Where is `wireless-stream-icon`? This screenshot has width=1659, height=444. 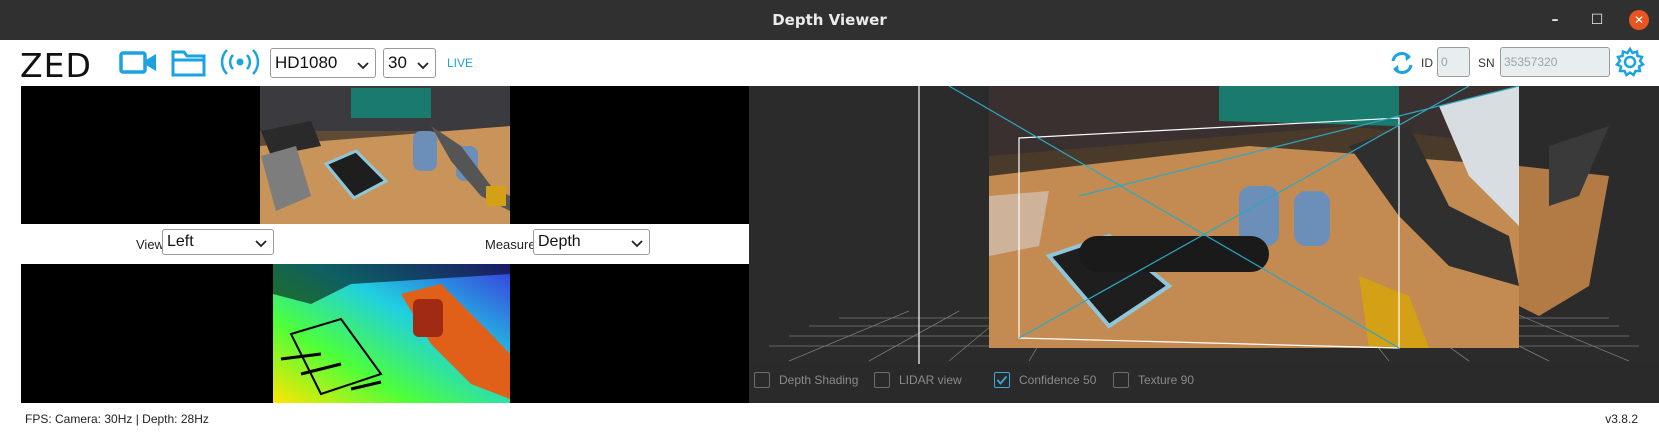 wireless-stream-icon is located at coordinates (240, 64).